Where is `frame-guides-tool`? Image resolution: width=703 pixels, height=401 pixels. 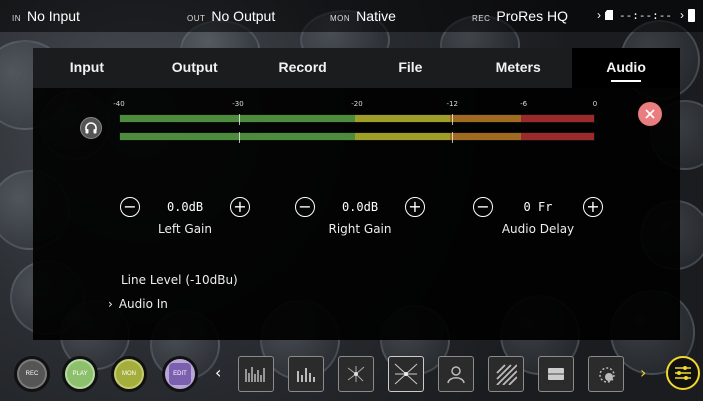 frame-guides-tool is located at coordinates (556, 374).